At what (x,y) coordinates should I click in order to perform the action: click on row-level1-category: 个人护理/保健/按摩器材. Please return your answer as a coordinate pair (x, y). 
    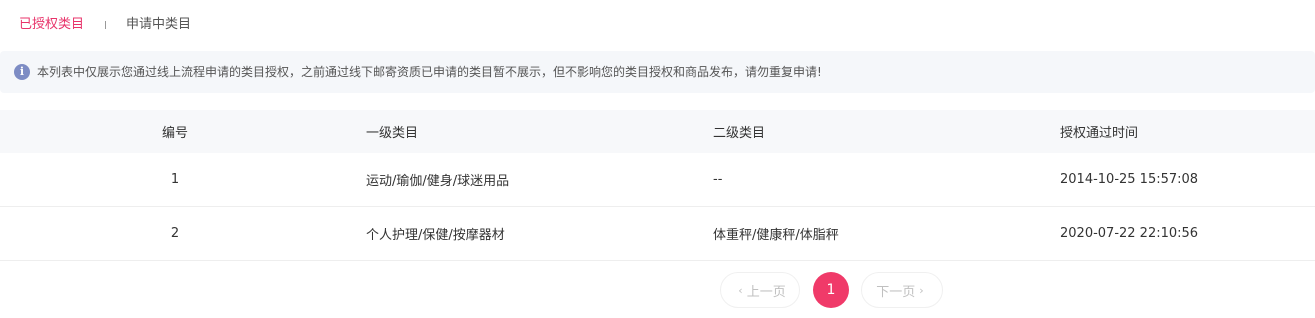
    Looking at the image, I should click on (435, 235).